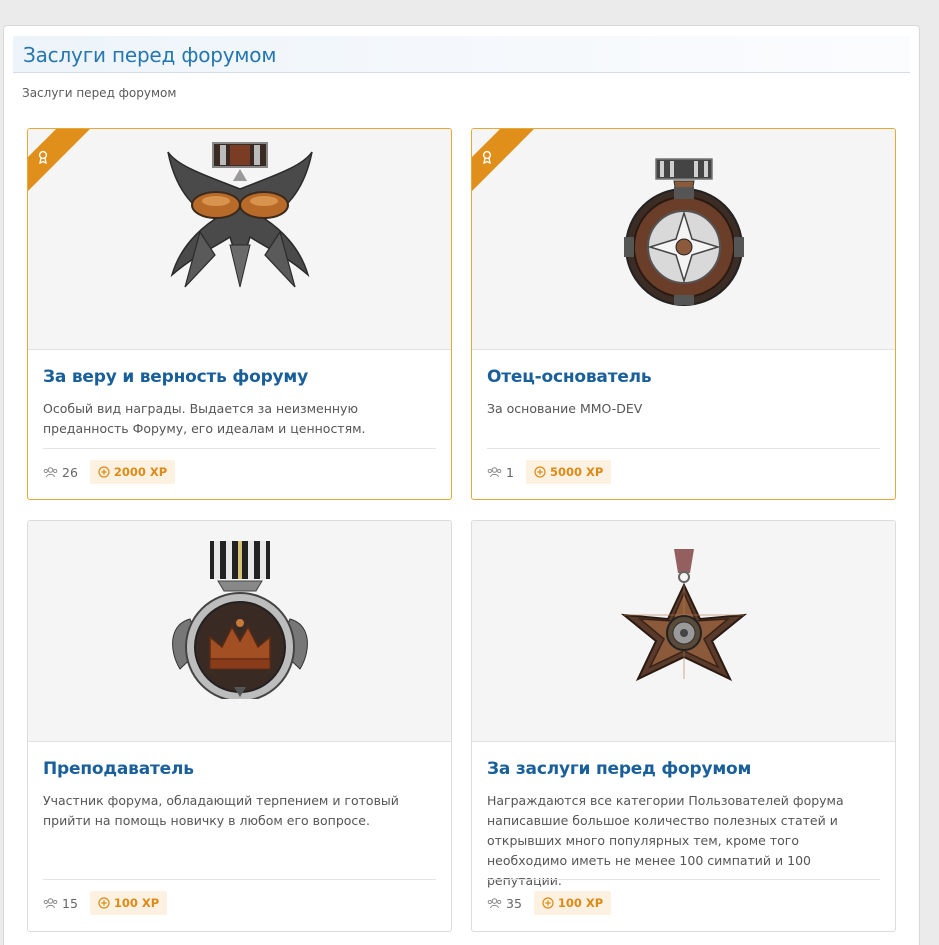  I want to click on card-footer: 26 2000 XP, so click(239, 472).